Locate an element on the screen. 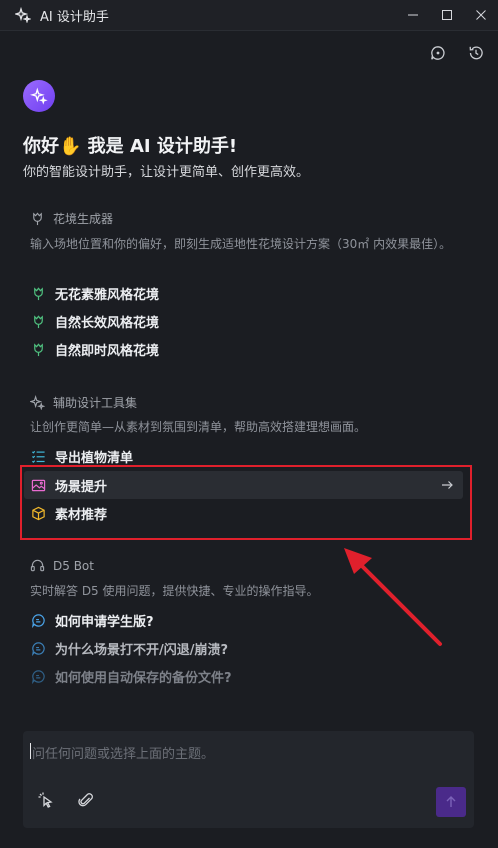 The width and height of the screenshot is (498, 848). arrow-up-icon is located at coordinates (451, 801).